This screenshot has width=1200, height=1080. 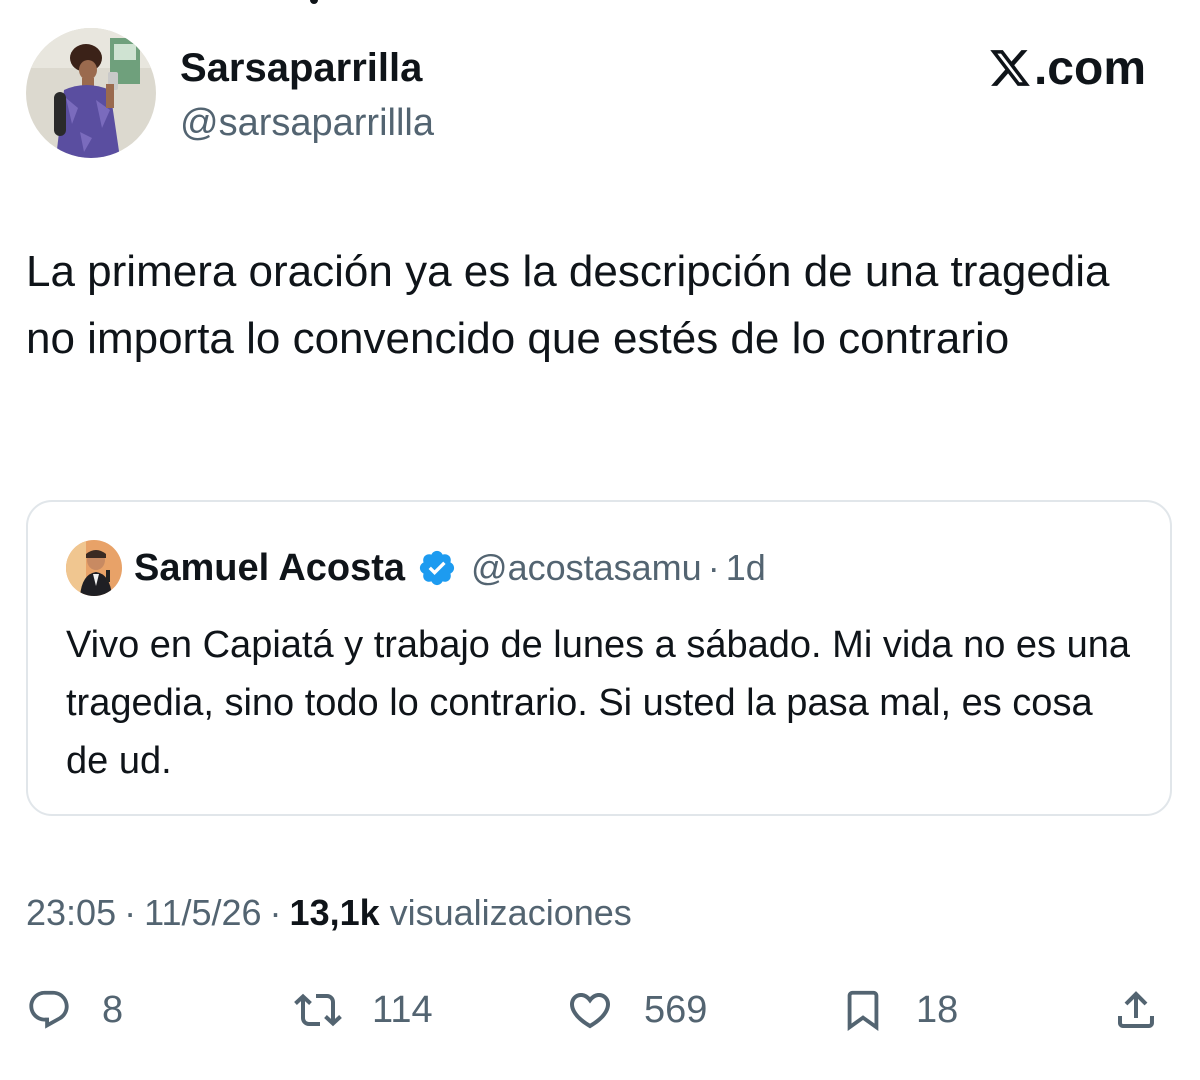 I want to click on like-button: 569, so click(x=636, y=1010).